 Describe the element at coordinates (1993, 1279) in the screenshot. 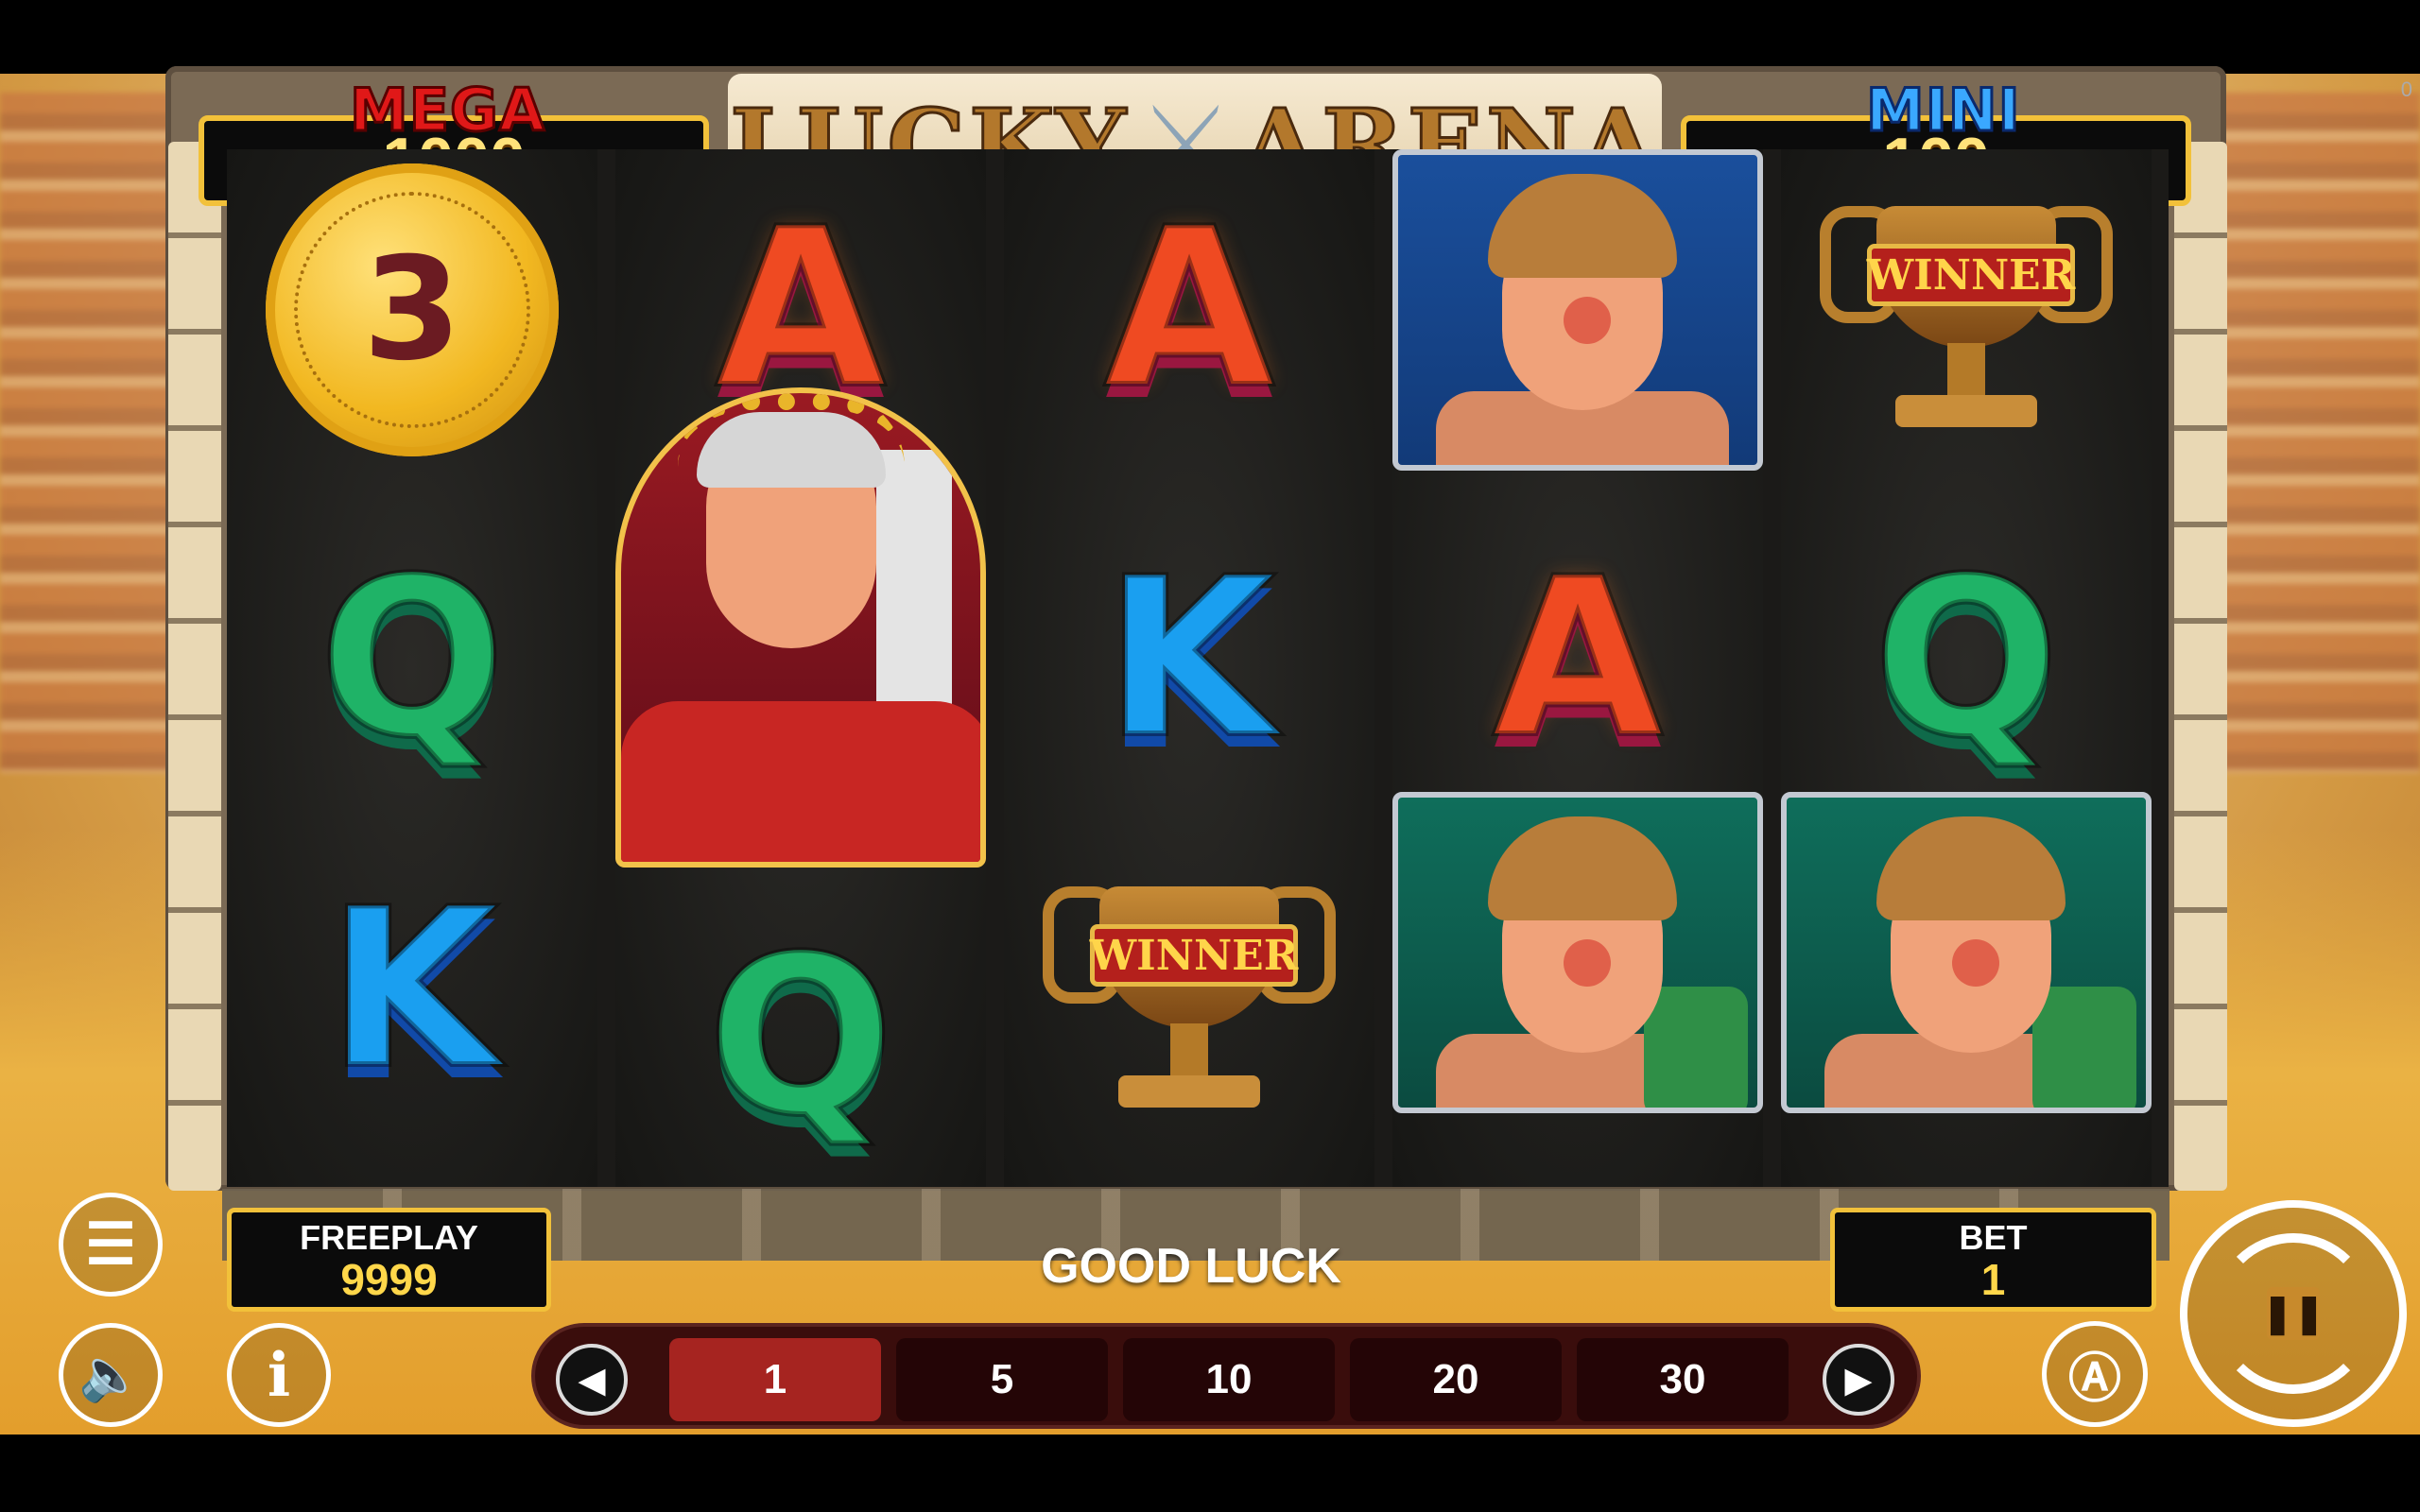

I see `bet-value: 1` at that location.